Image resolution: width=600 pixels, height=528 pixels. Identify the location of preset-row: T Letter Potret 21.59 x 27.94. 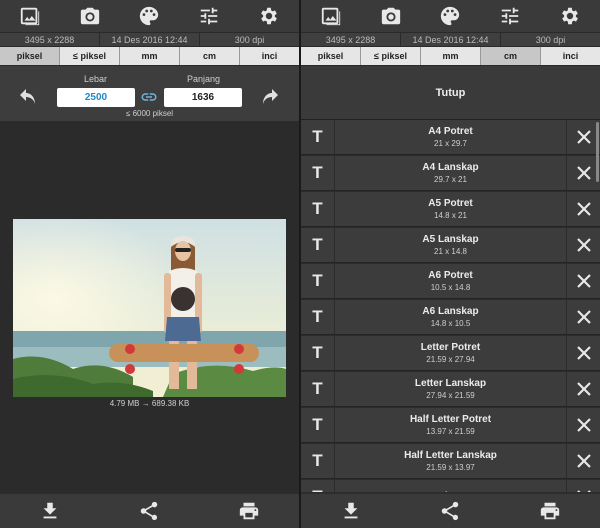
(450, 353).